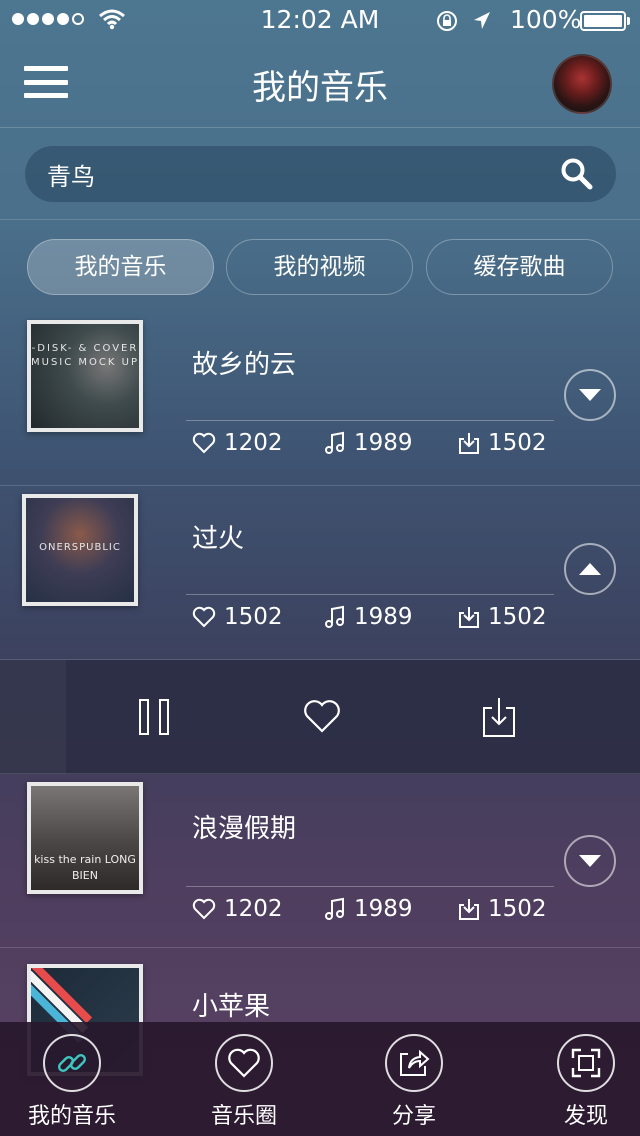 This screenshot has width=640, height=1136. Describe the element at coordinates (85, 355) in the screenshot. I see `cover-text: -DISK- & COVER MUSIC MOCK UP` at that location.